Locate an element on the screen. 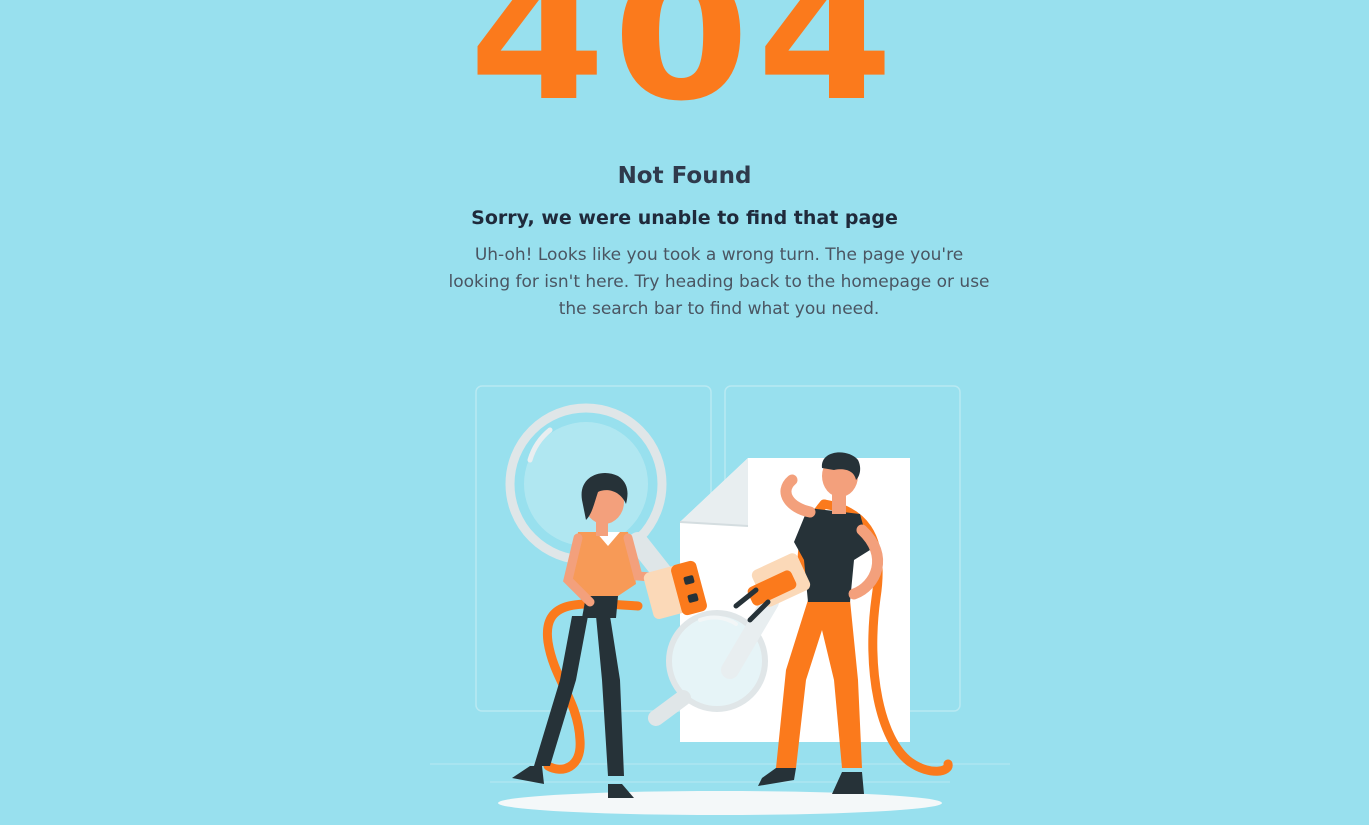 This screenshot has width=1369, height=825. error-status: Not Found is located at coordinates (684, 176).